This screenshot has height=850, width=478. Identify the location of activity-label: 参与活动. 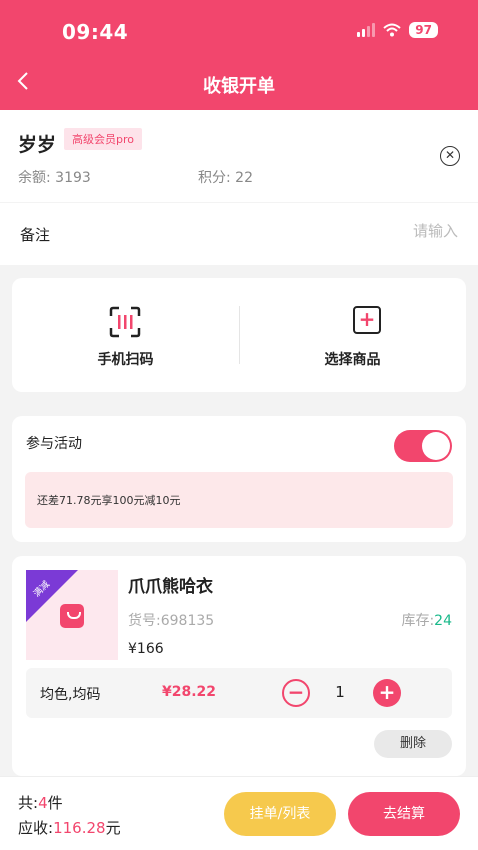
(54, 444).